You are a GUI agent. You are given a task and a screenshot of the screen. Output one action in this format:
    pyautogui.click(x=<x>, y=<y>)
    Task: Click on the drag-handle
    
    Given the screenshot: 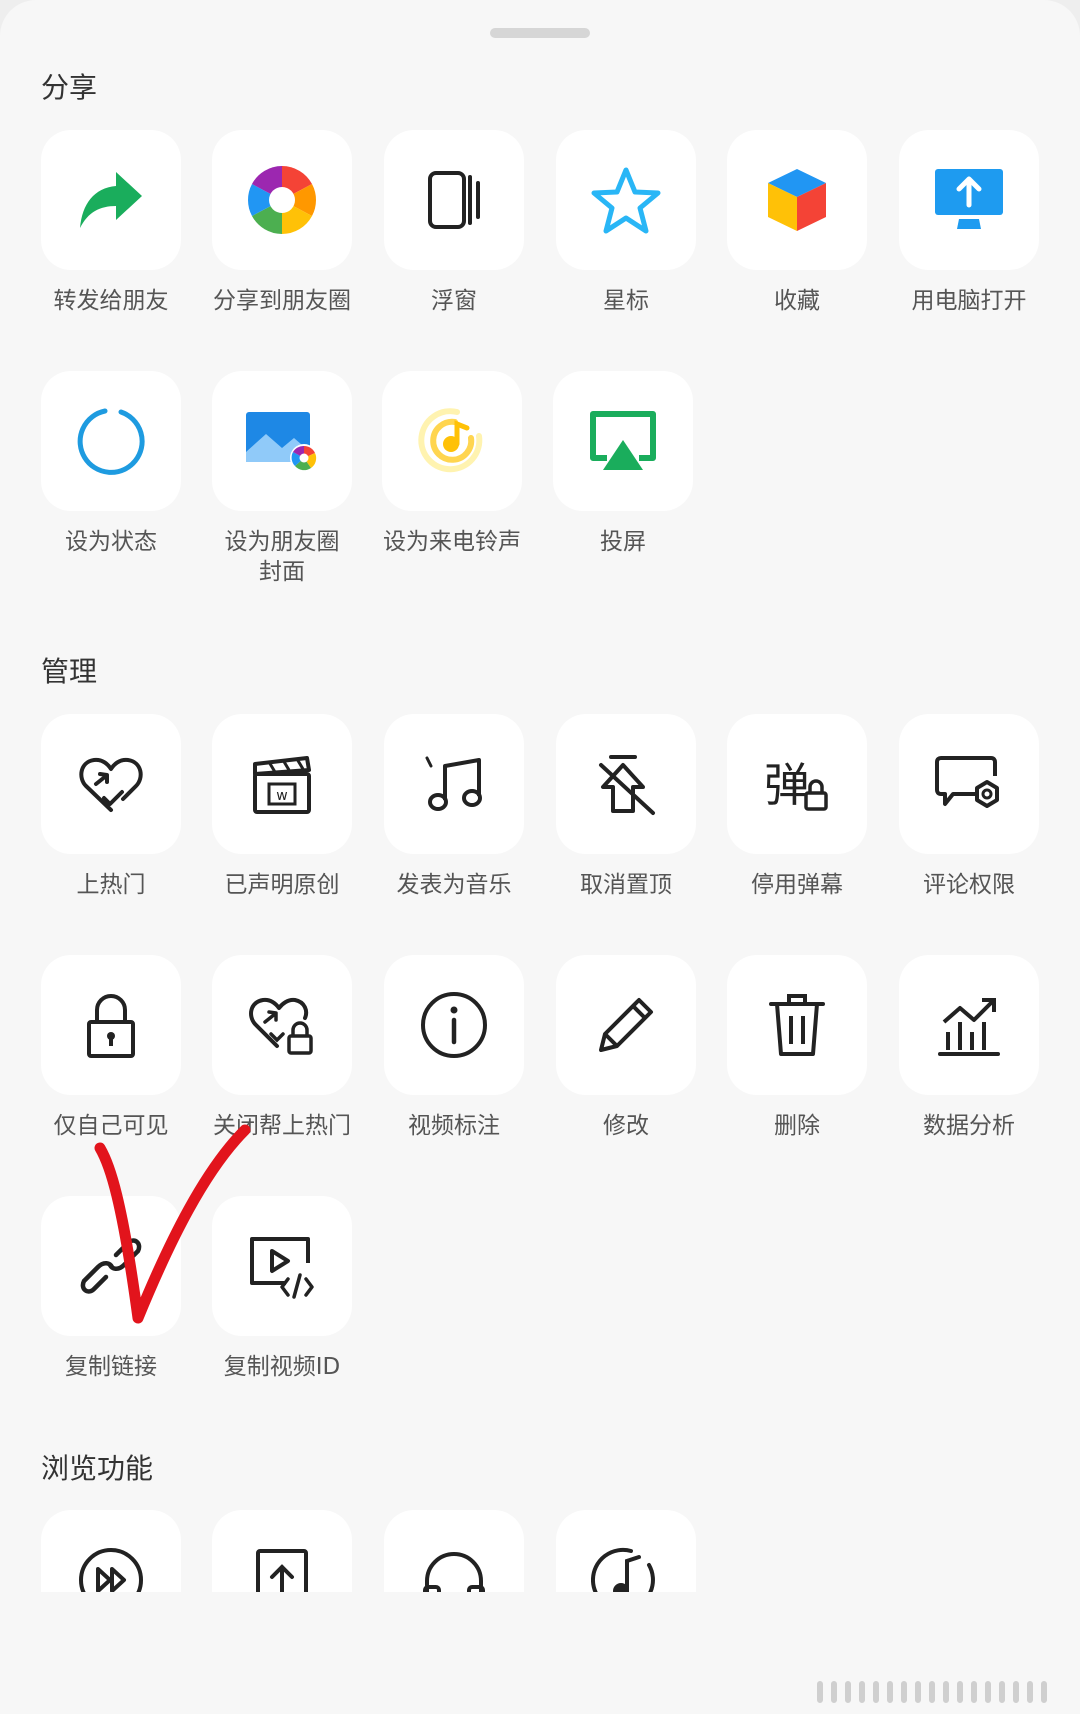 What is the action you would take?
    pyautogui.click(x=540, y=33)
    